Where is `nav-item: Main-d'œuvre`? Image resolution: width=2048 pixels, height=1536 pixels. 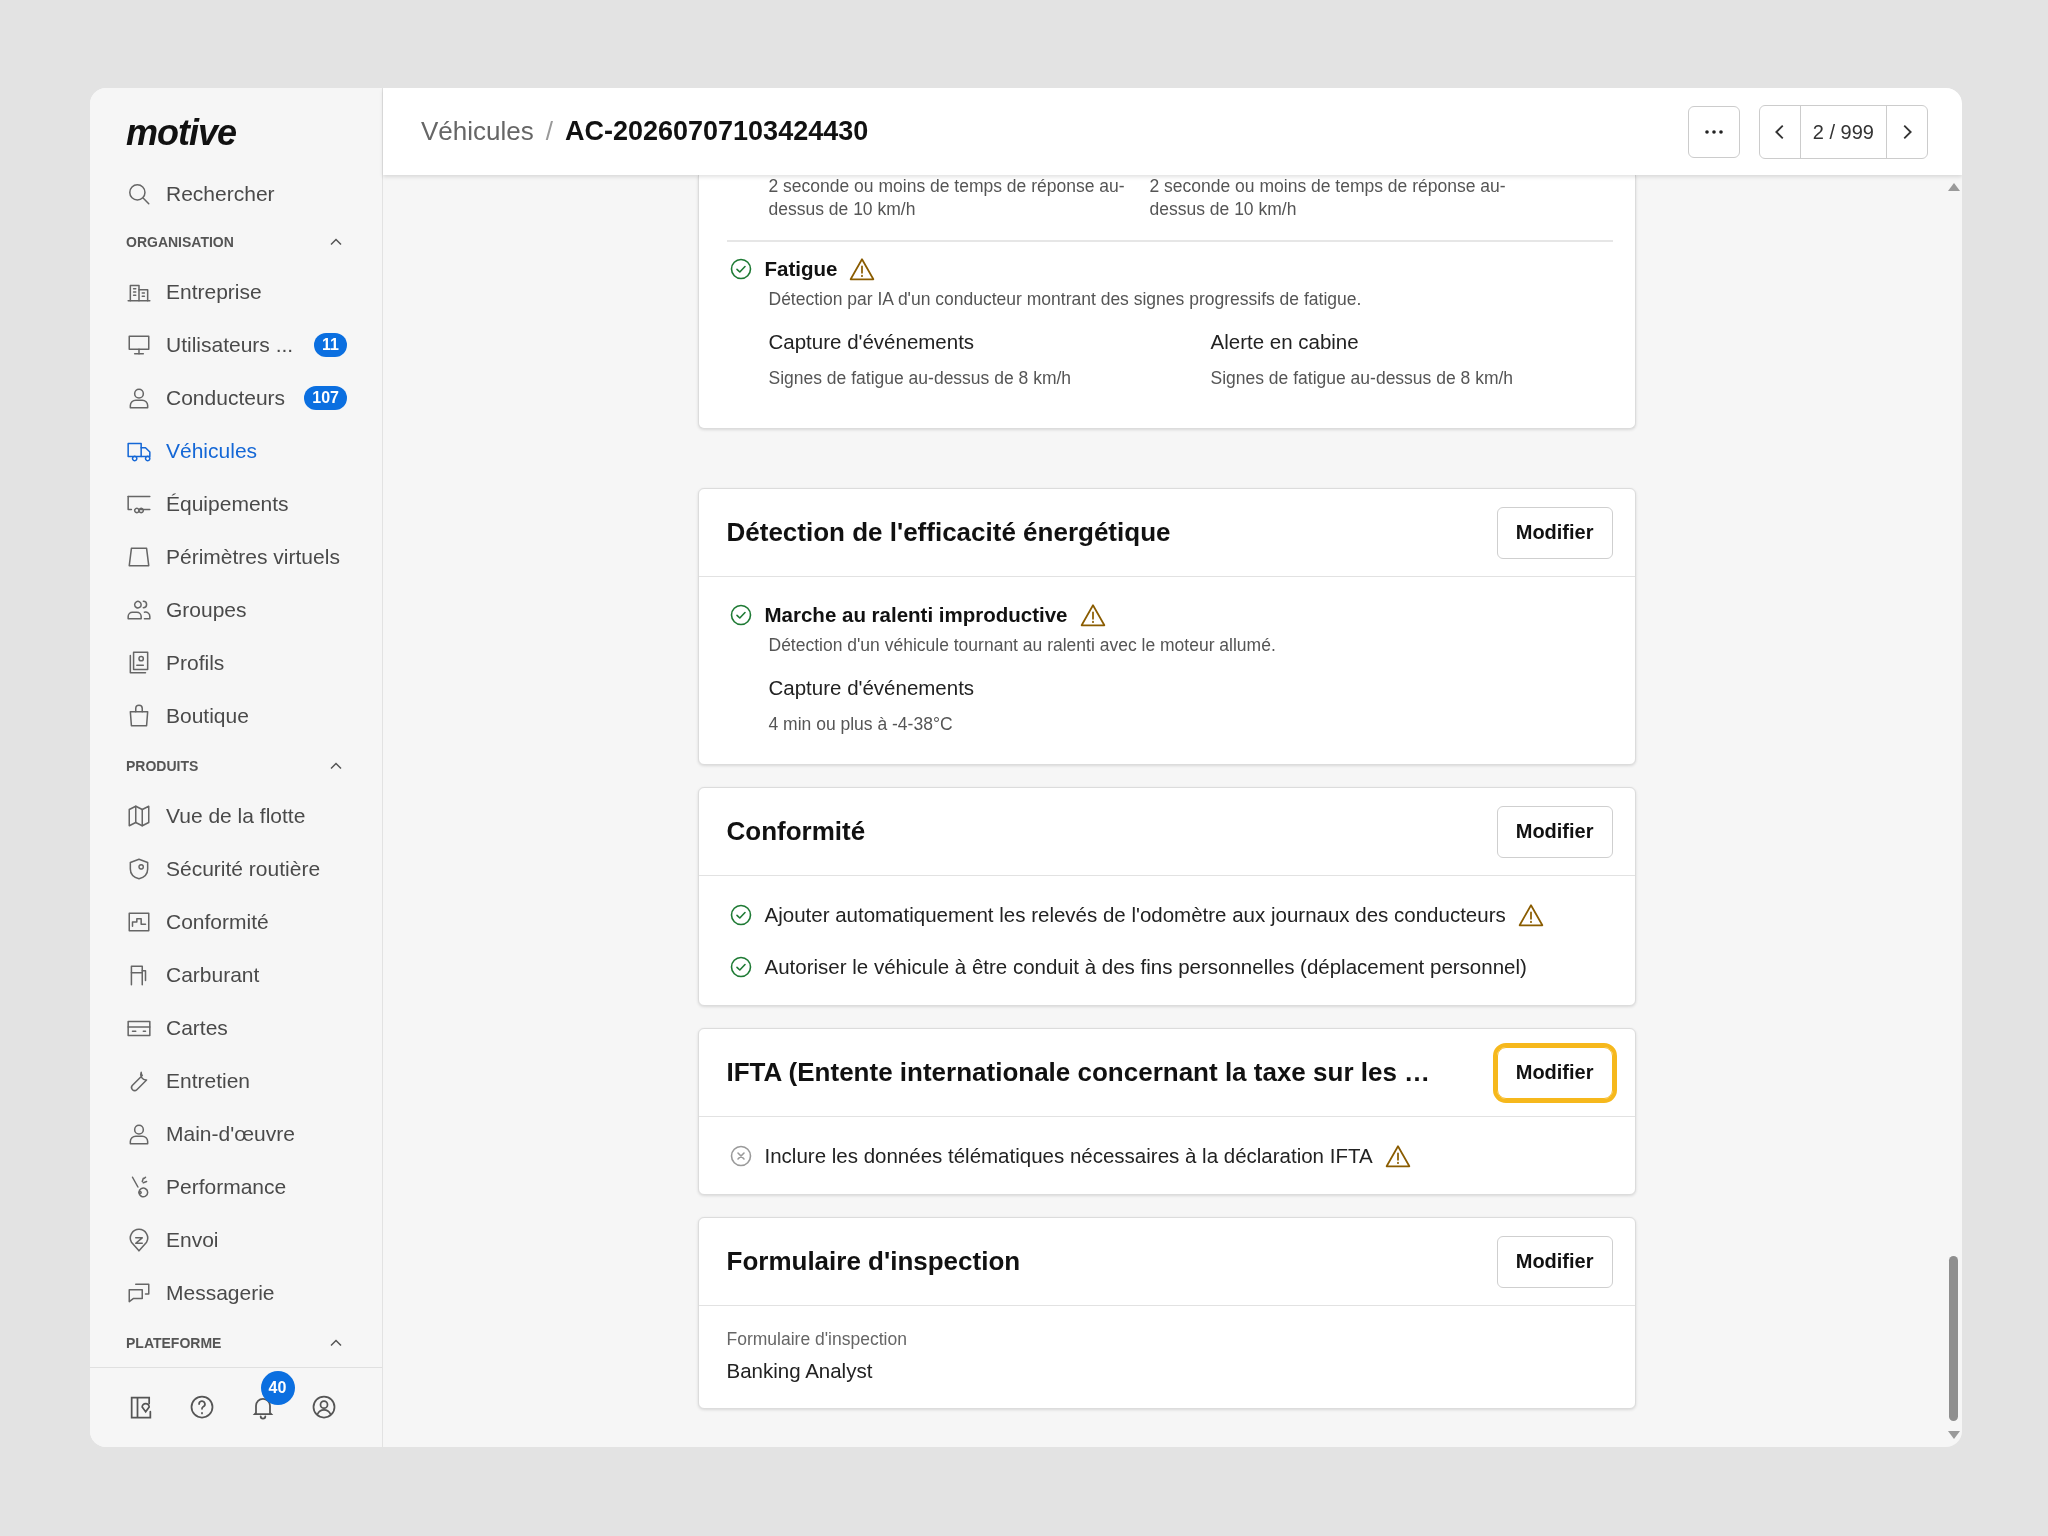
nav-item: Main-d'œuvre is located at coordinates (236, 1134).